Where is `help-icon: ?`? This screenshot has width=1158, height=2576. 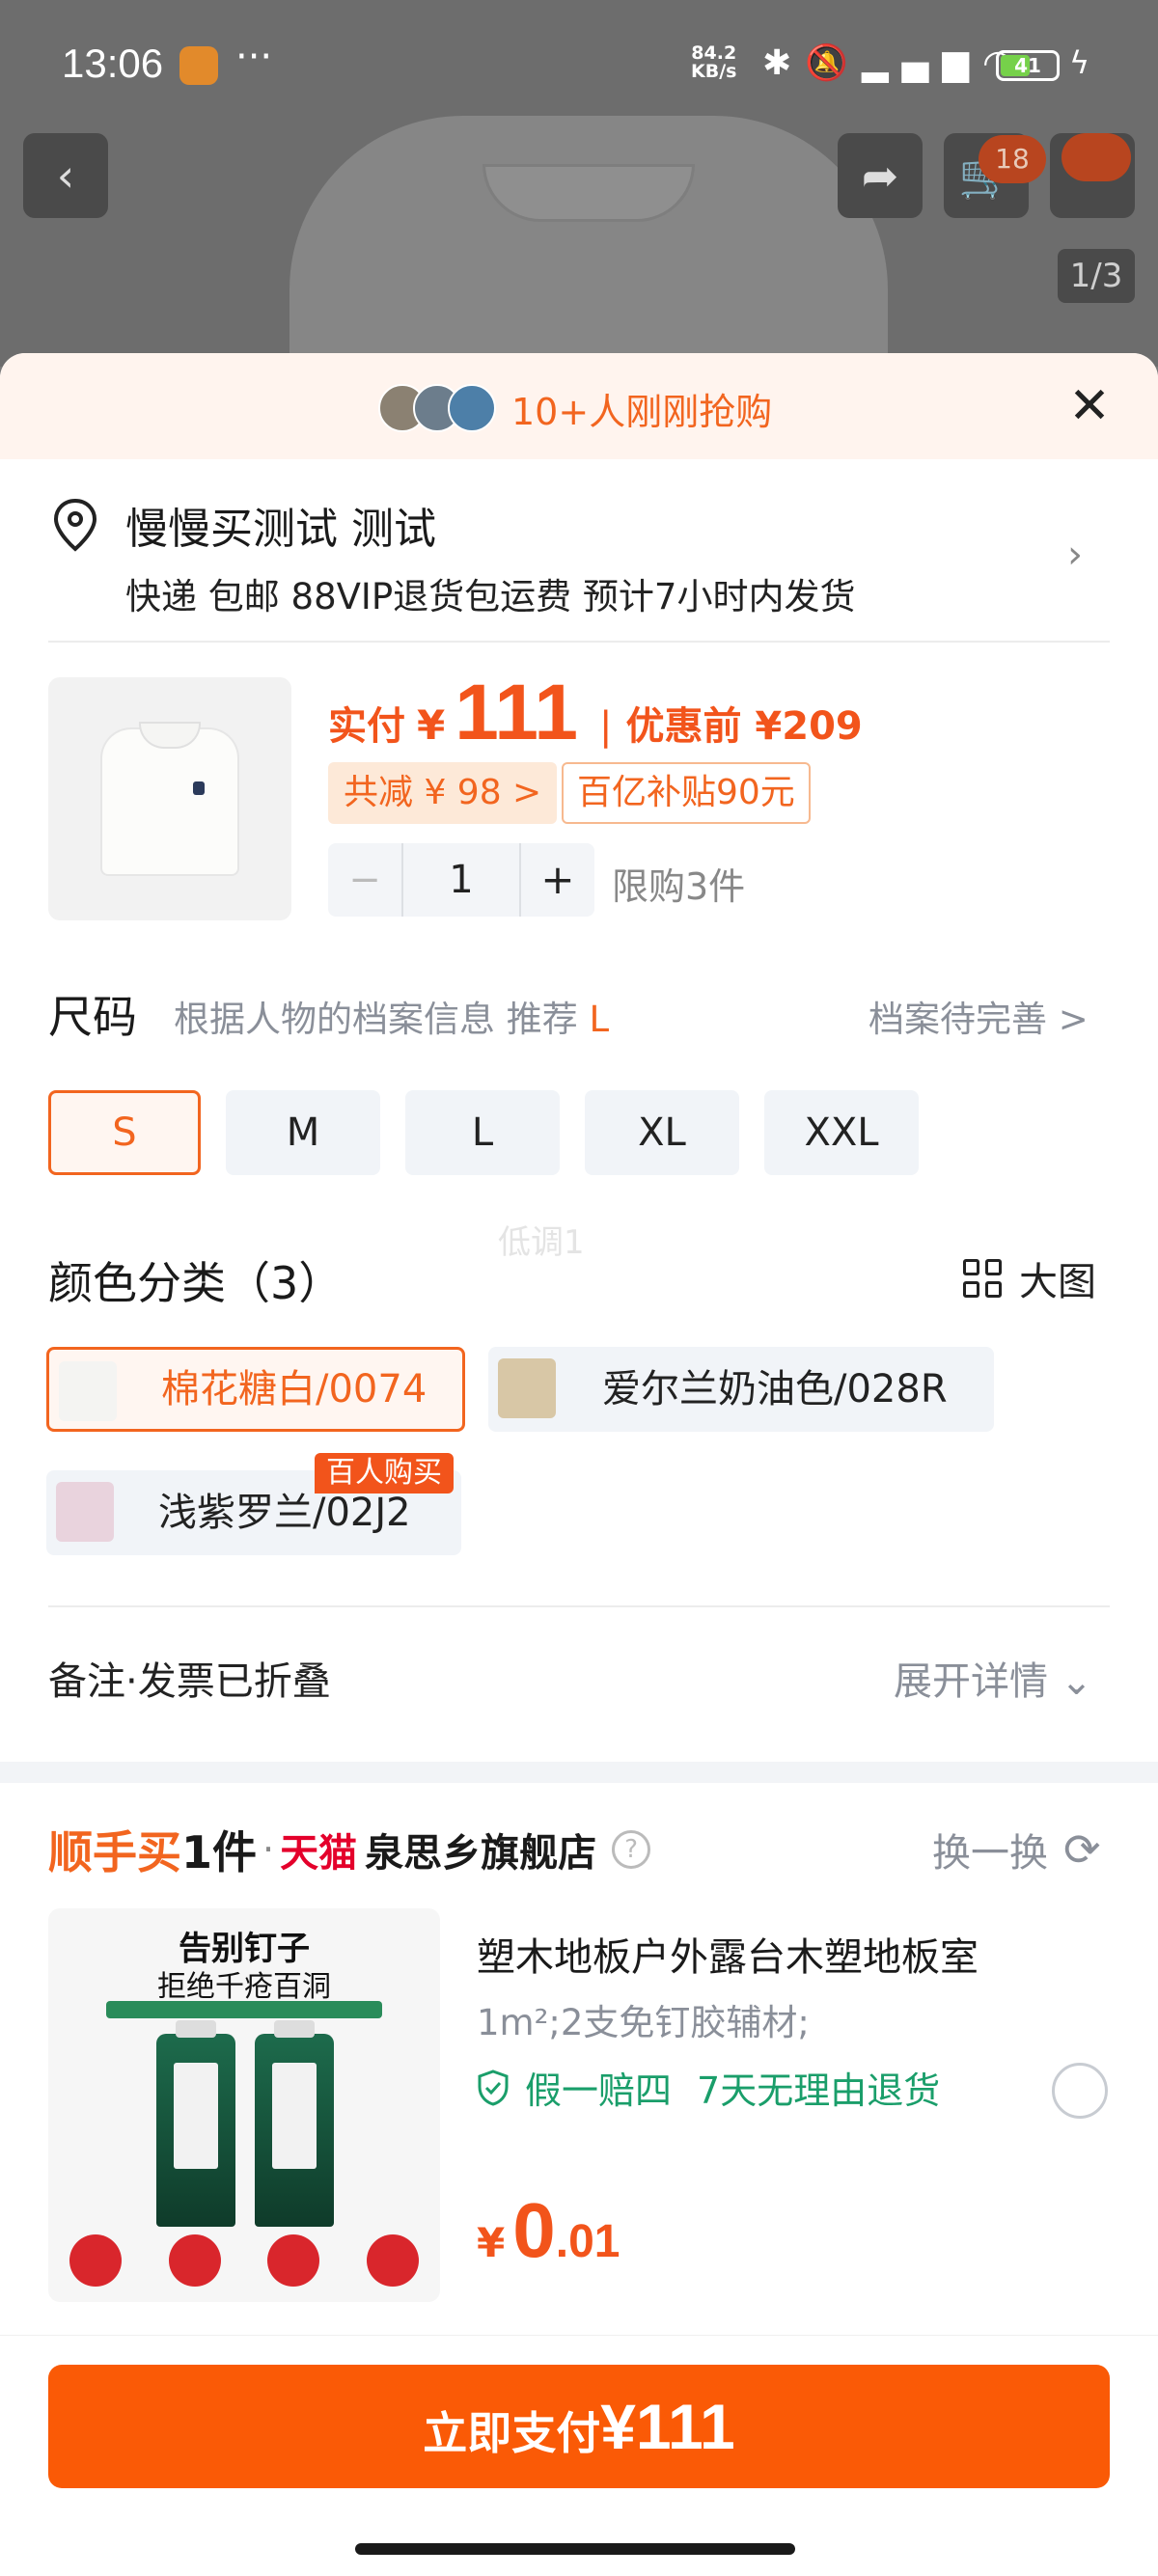 help-icon: ? is located at coordinates (631, 1849).